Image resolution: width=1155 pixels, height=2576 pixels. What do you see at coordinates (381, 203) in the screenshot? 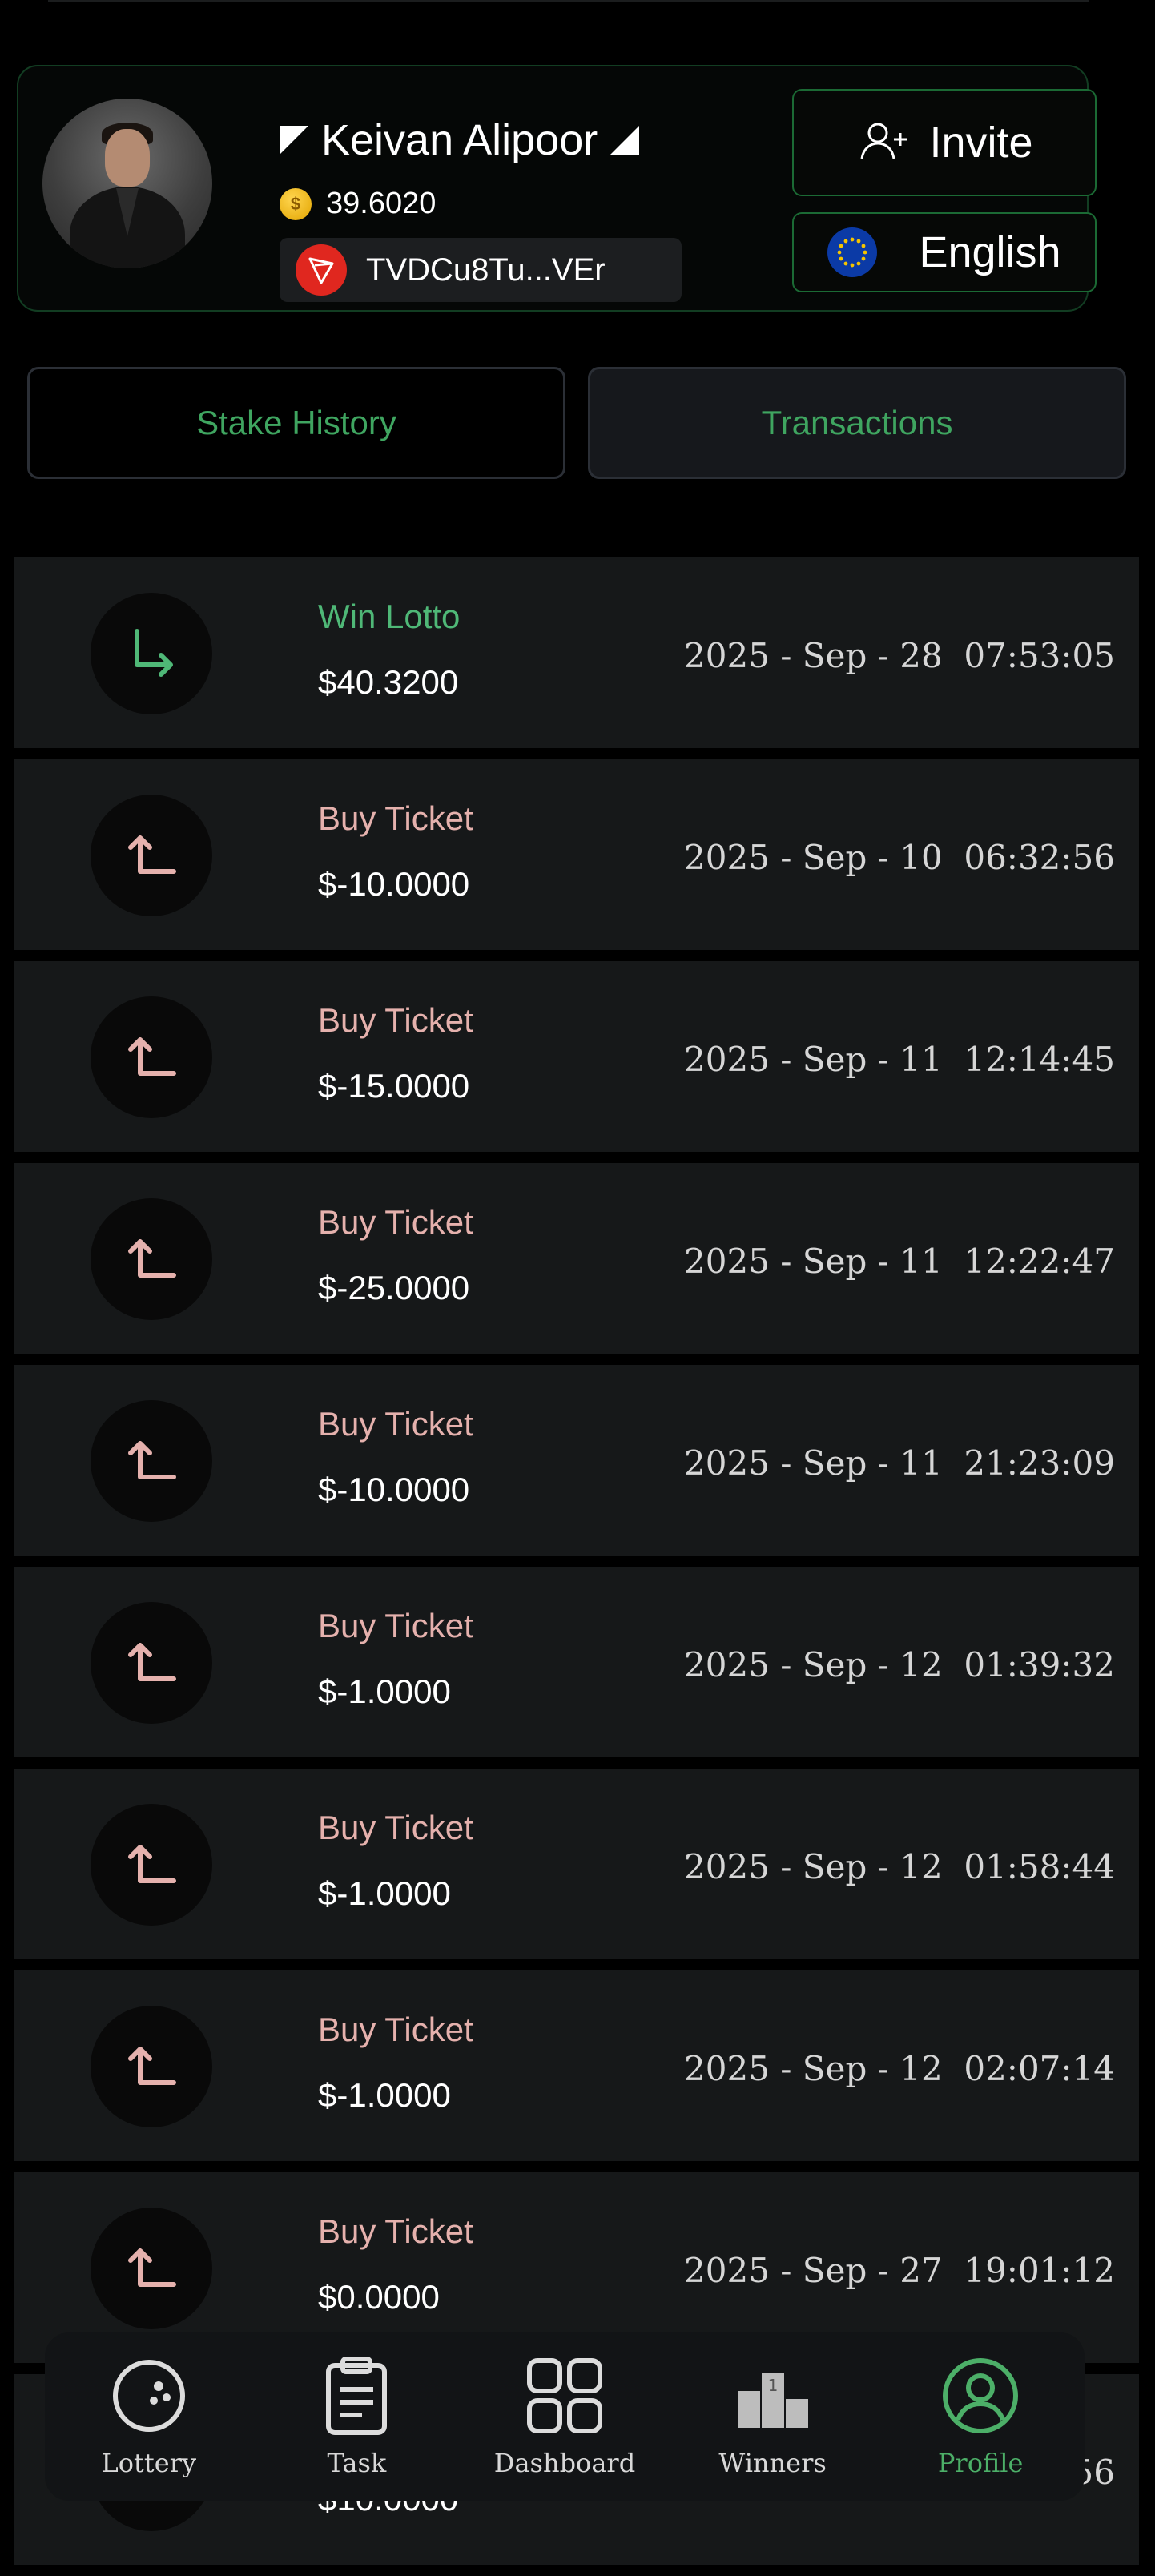
I see `balance-value: 39.6020` at bounding box center [381, 203].